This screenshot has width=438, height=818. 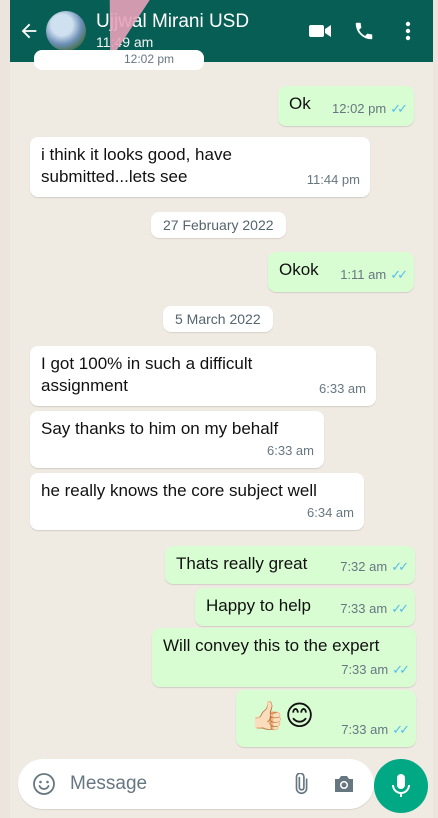 I want to click on message-bubble-incoming: Say thanks to him on my behalf 6:33 am, so click(x=177, y=439).